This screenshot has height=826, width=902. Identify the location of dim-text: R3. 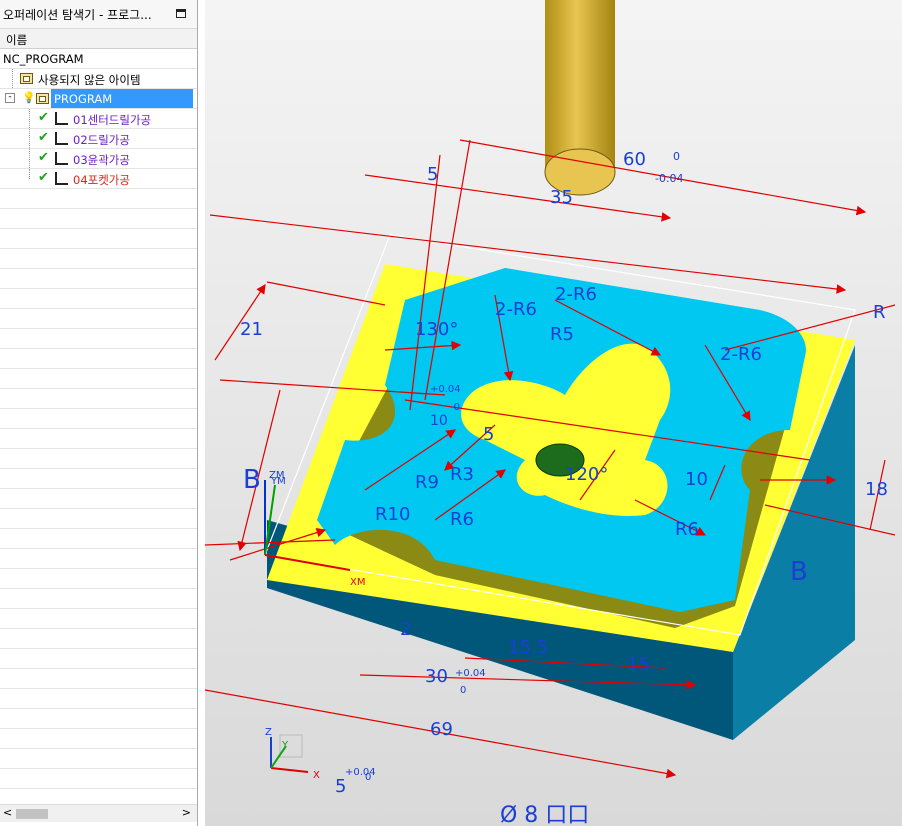
(462, 474).